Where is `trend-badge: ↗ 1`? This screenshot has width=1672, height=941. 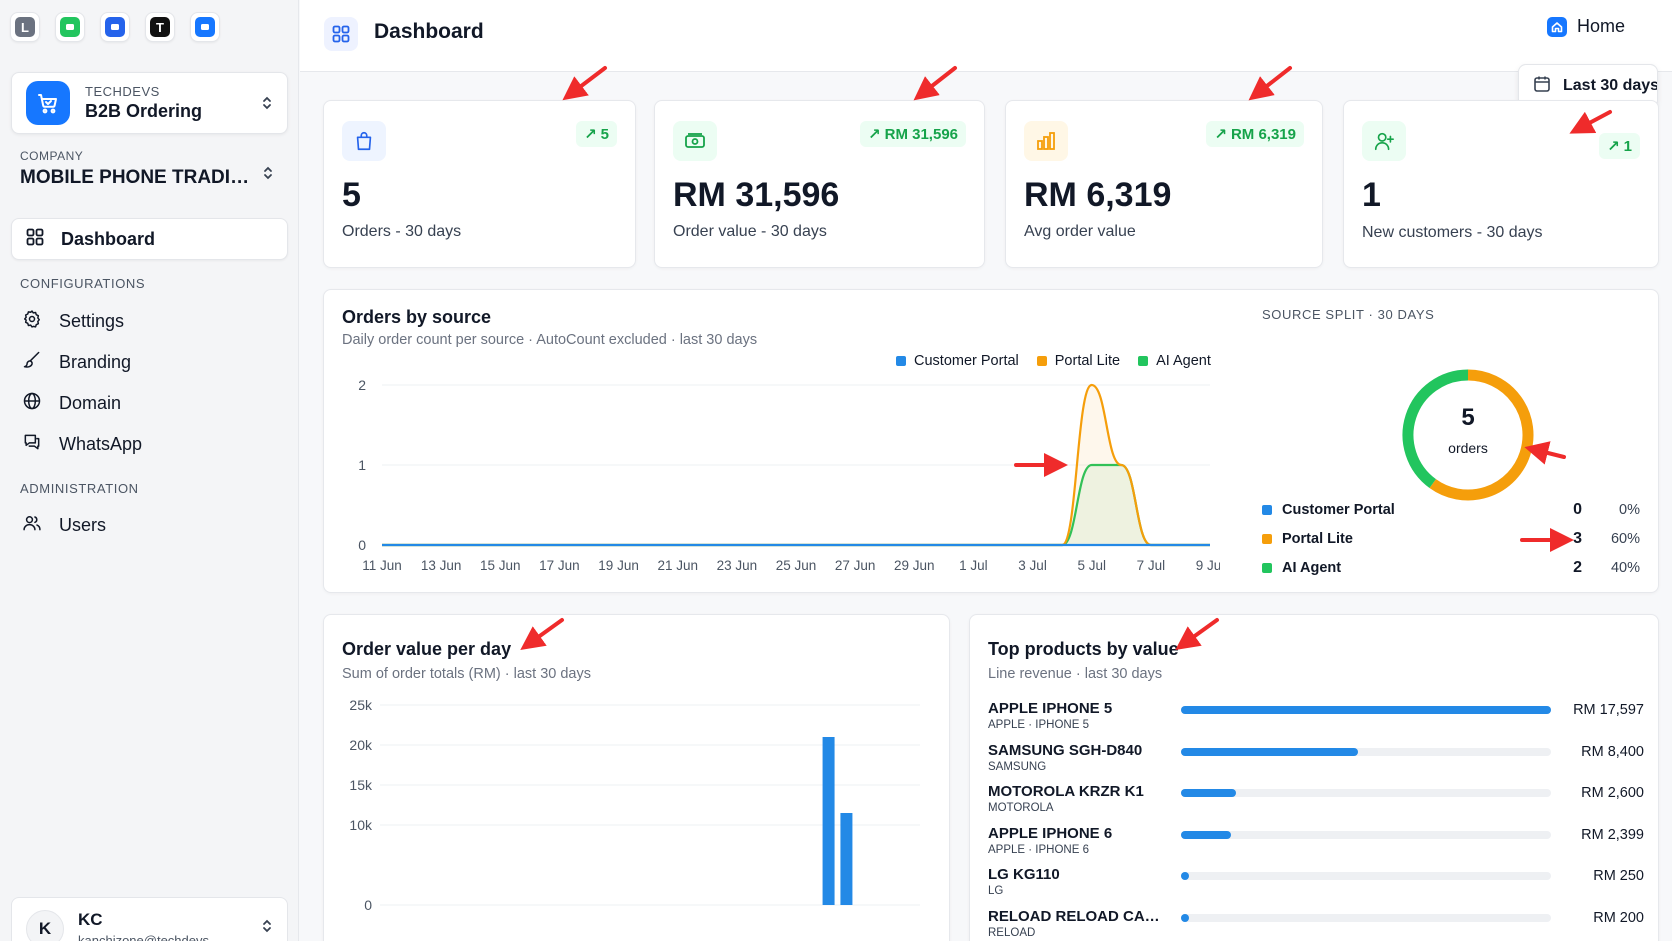 trend-badge: ↗ 1 is located at coordinates (1619, 146).